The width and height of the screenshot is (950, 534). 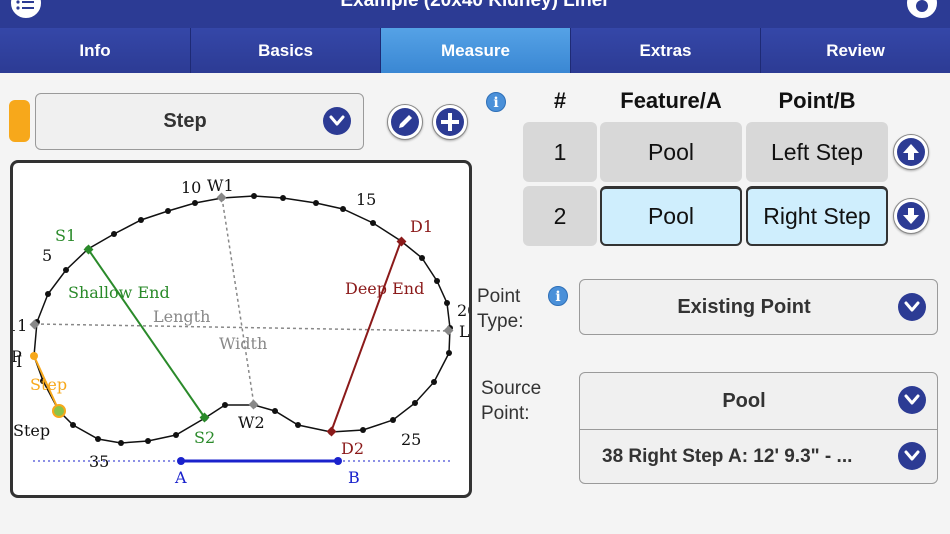 What do you see at coordinates (560, 100) in the screenshot?
I see `column-header-number: #` at bounding box center [560, 100].